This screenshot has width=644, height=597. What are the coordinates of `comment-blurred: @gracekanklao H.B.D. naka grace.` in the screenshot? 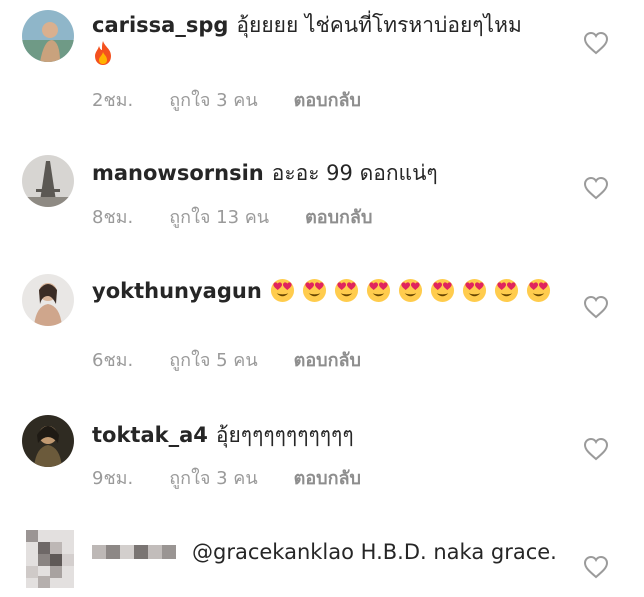 It's located at (322, 556).